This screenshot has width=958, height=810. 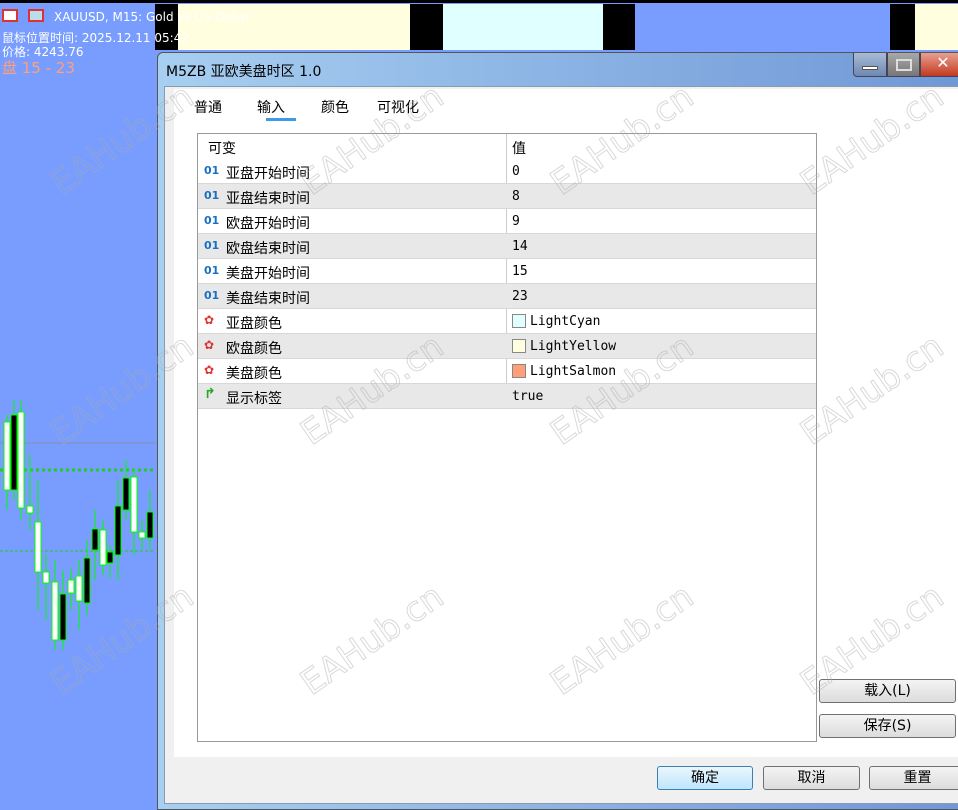 What do you see at coordinates (268, 274) in the screenshot?
I see `variable-name: 美盘开始时间` at bounding box center [268, 274].